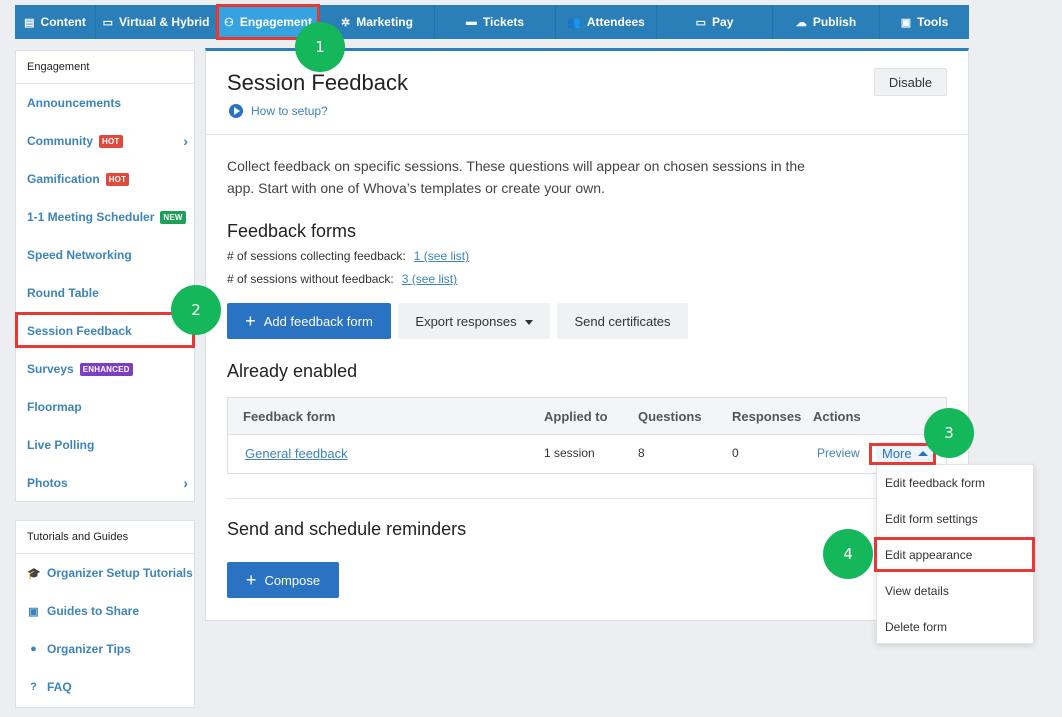 The height and width of the screenshot is (717, 1062). I want to click on preview-link: Preview, so click(838, 453).